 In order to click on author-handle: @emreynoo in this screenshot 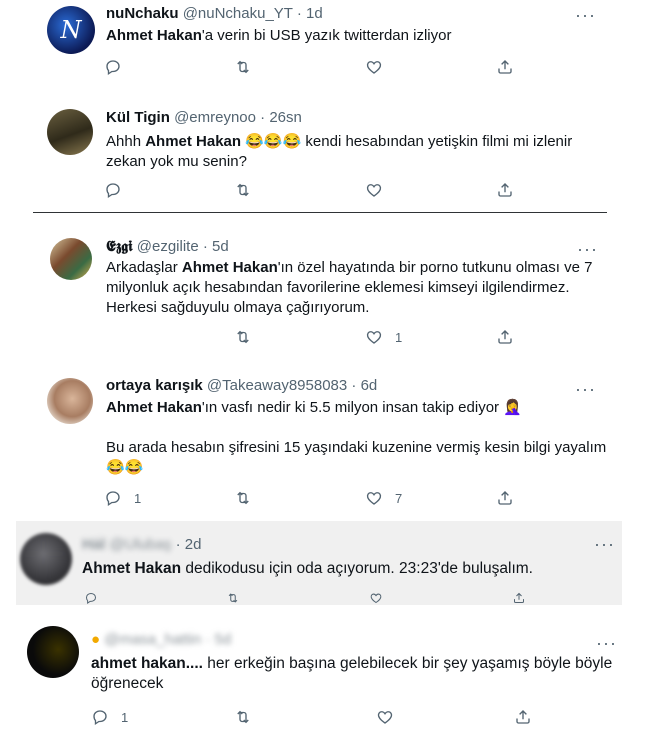, I will do `click(215, 117)`.